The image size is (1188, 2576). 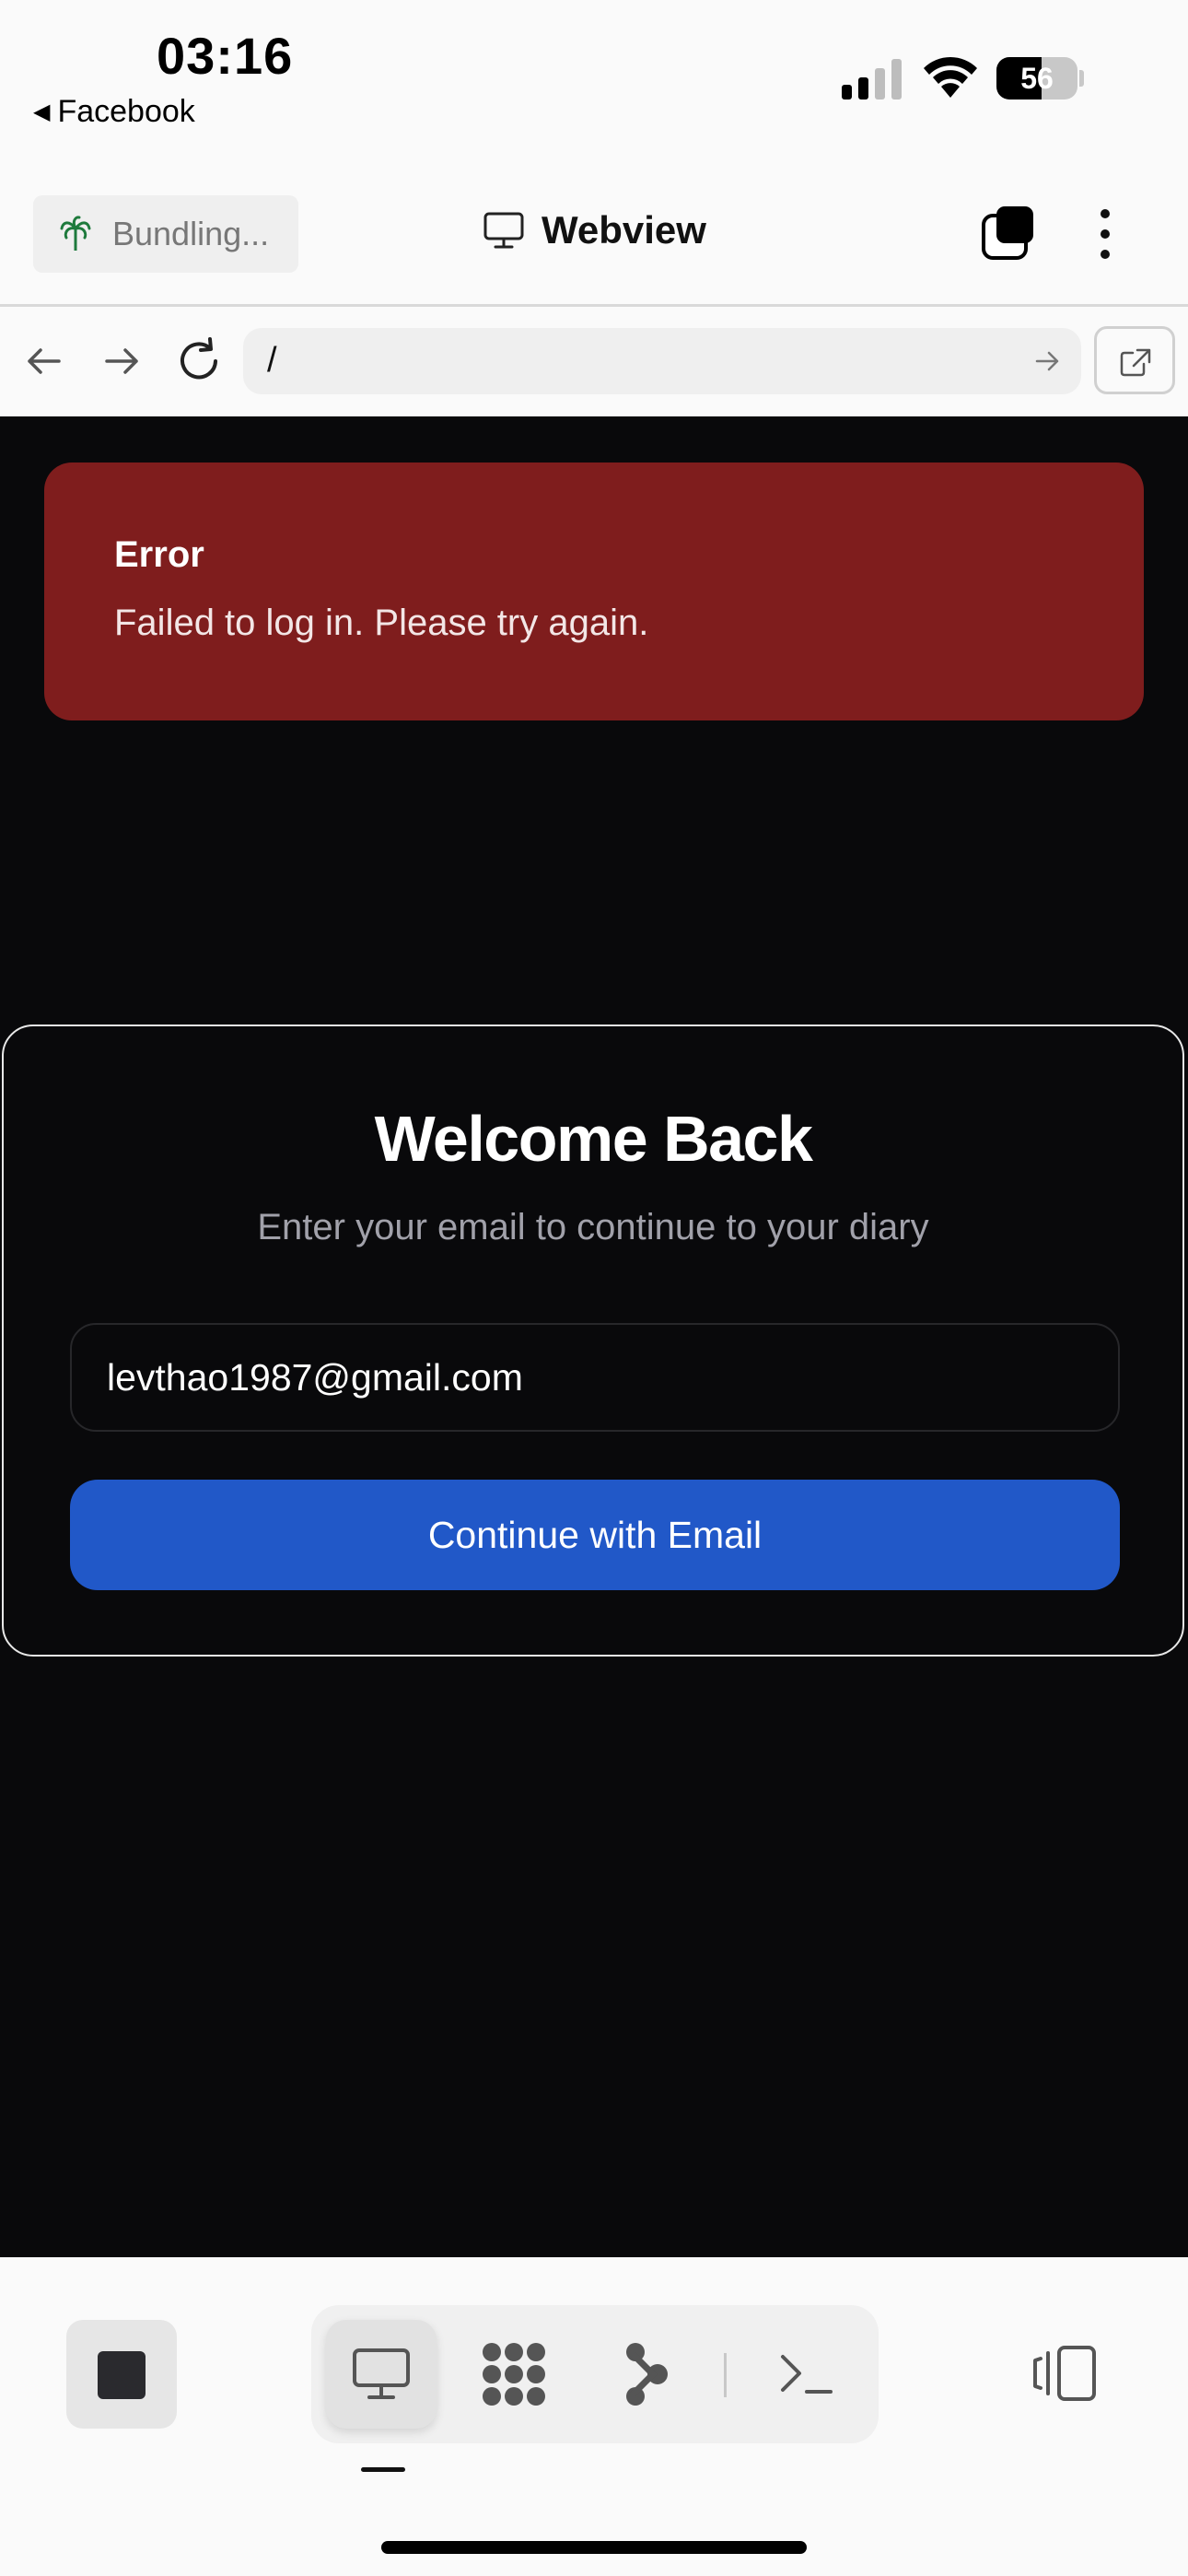 What do you see at coordinates (1007, 233) in the screenshot?
I see `tabs-icon` at bounding box center [1007, 233].